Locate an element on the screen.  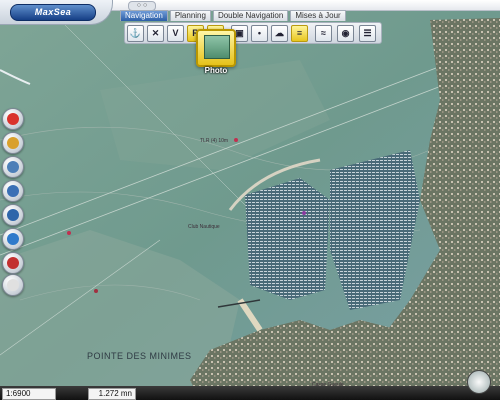
pen-icon is located at coordinates (13, 191).